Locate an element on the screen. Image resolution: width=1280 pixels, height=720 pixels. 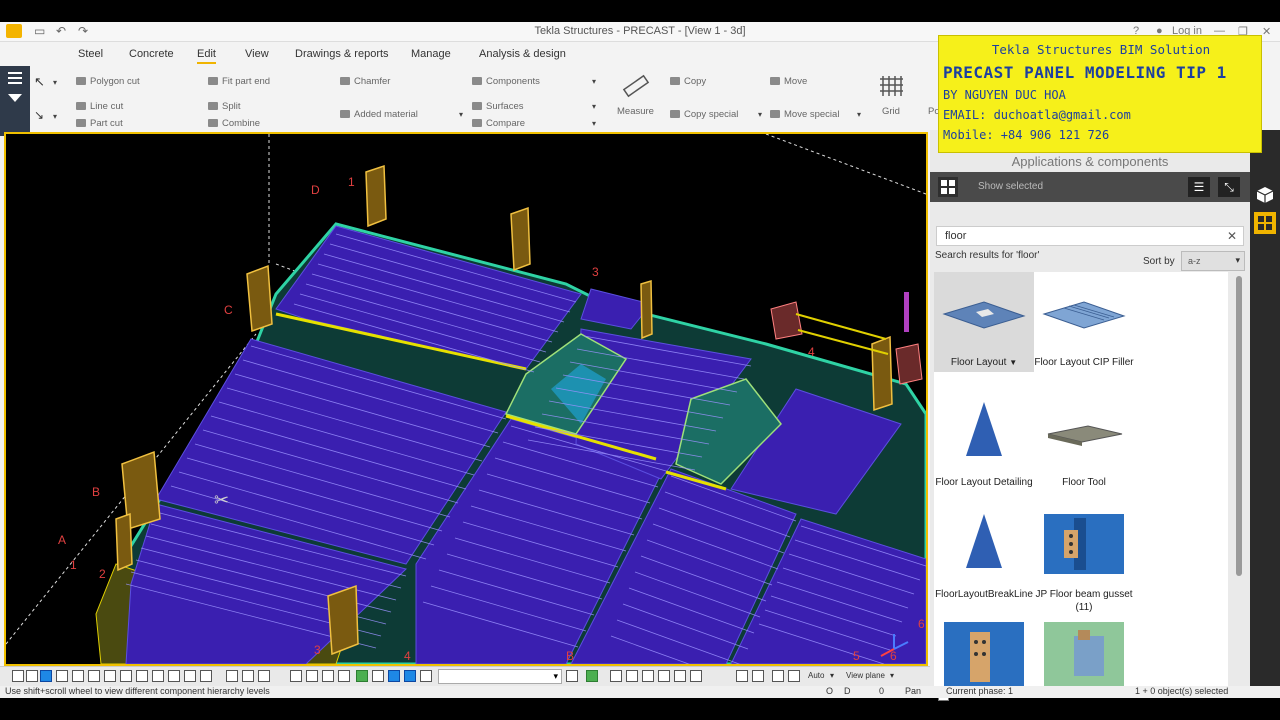
copy-special-button: Copy special is located at coordinates (704, 114).